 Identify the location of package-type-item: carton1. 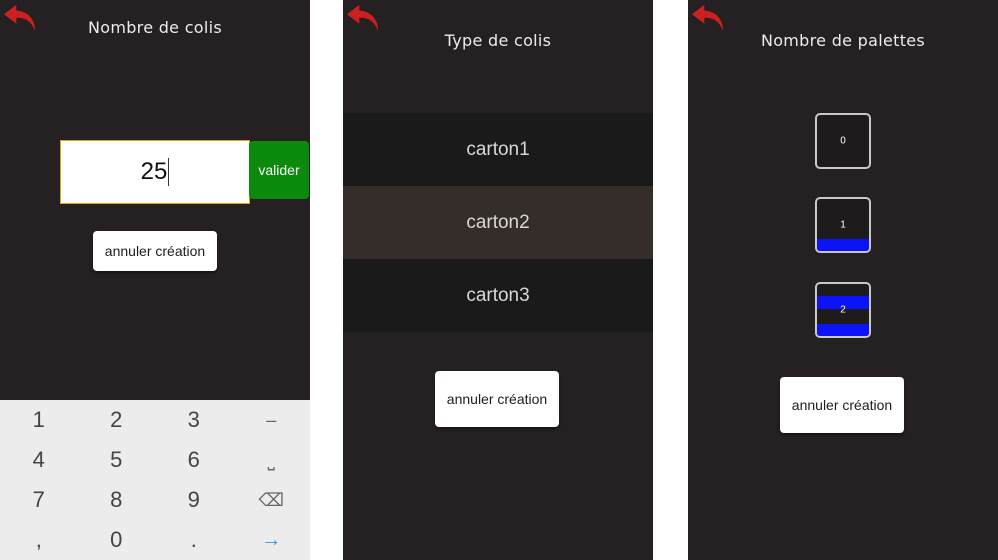
(498, 149).